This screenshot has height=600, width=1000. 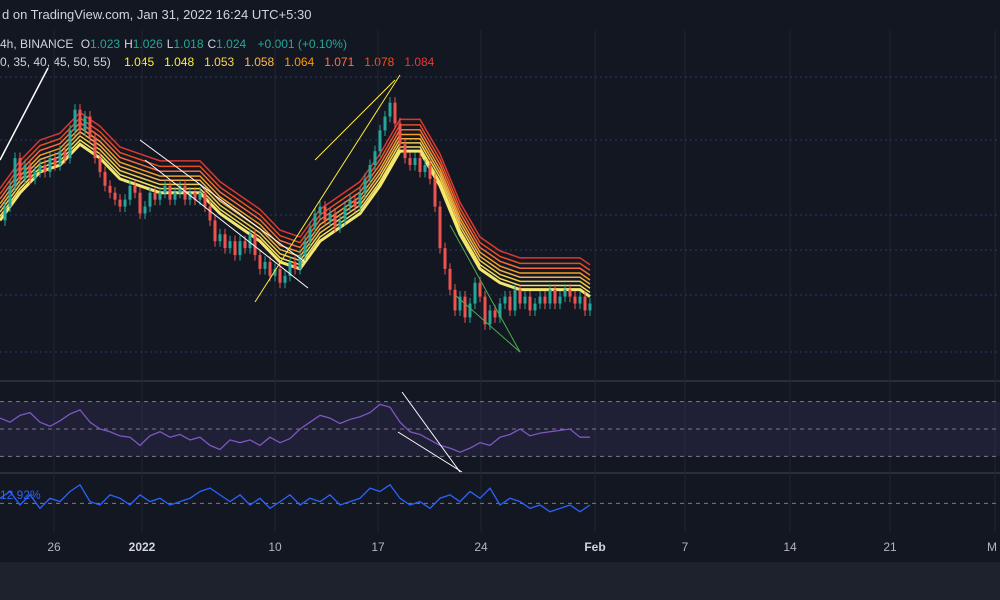 I want to click on footer-bar, so click(x=500, y=581).